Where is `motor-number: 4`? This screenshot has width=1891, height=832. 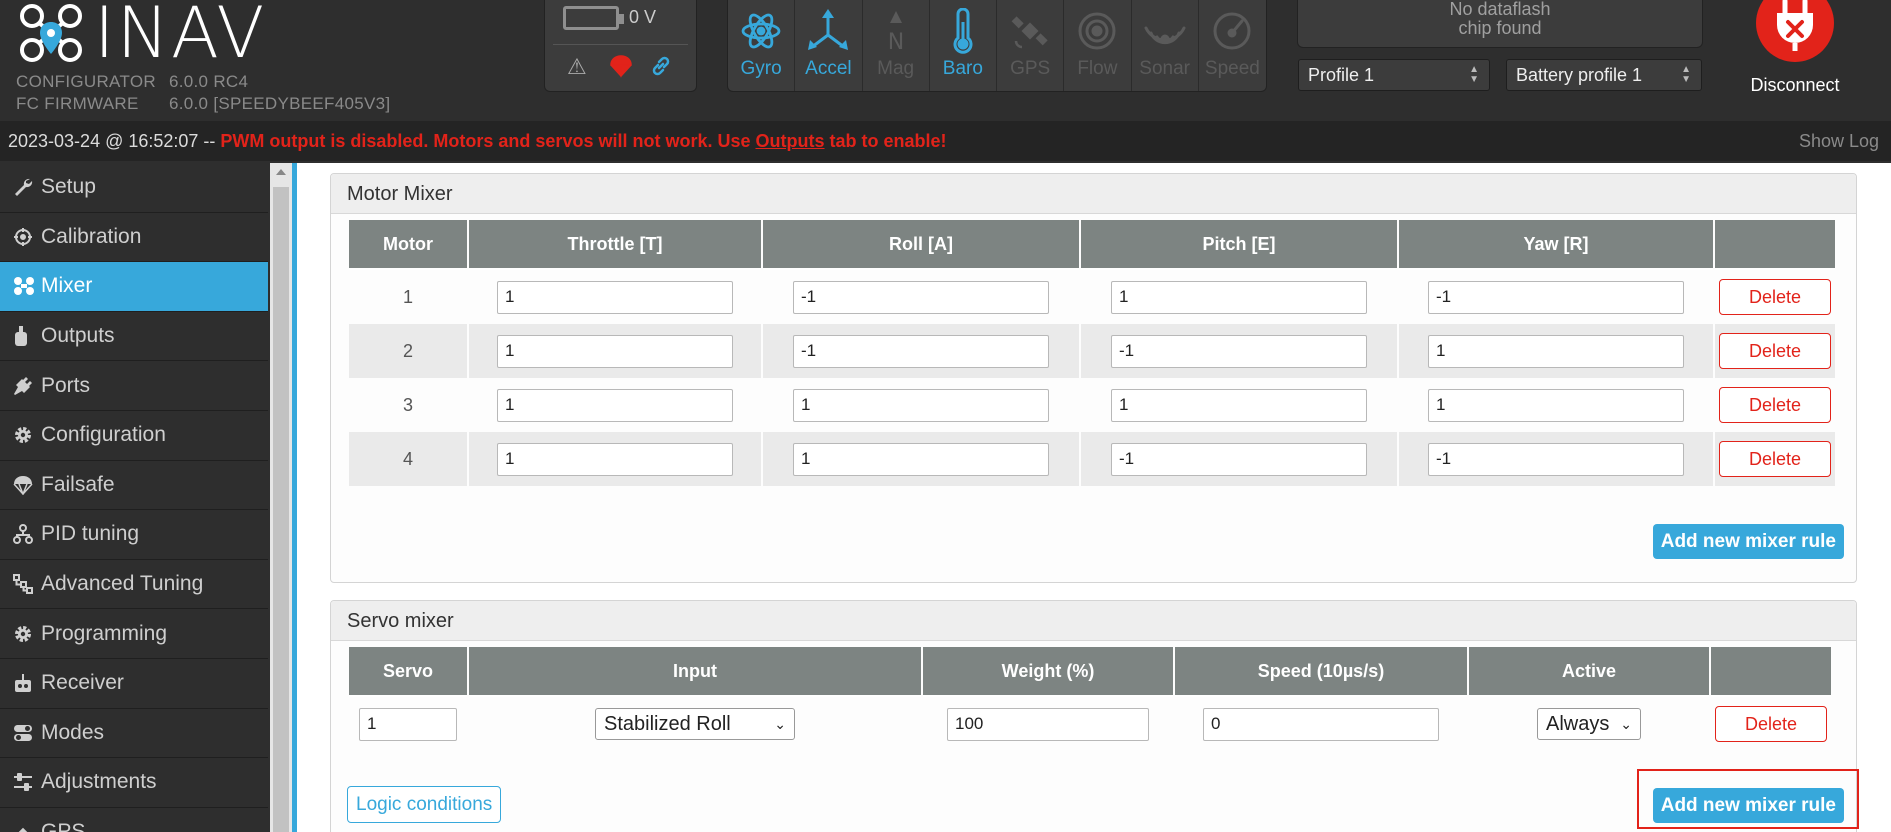
motor-number: 4 is located at coordinates (408, 459).